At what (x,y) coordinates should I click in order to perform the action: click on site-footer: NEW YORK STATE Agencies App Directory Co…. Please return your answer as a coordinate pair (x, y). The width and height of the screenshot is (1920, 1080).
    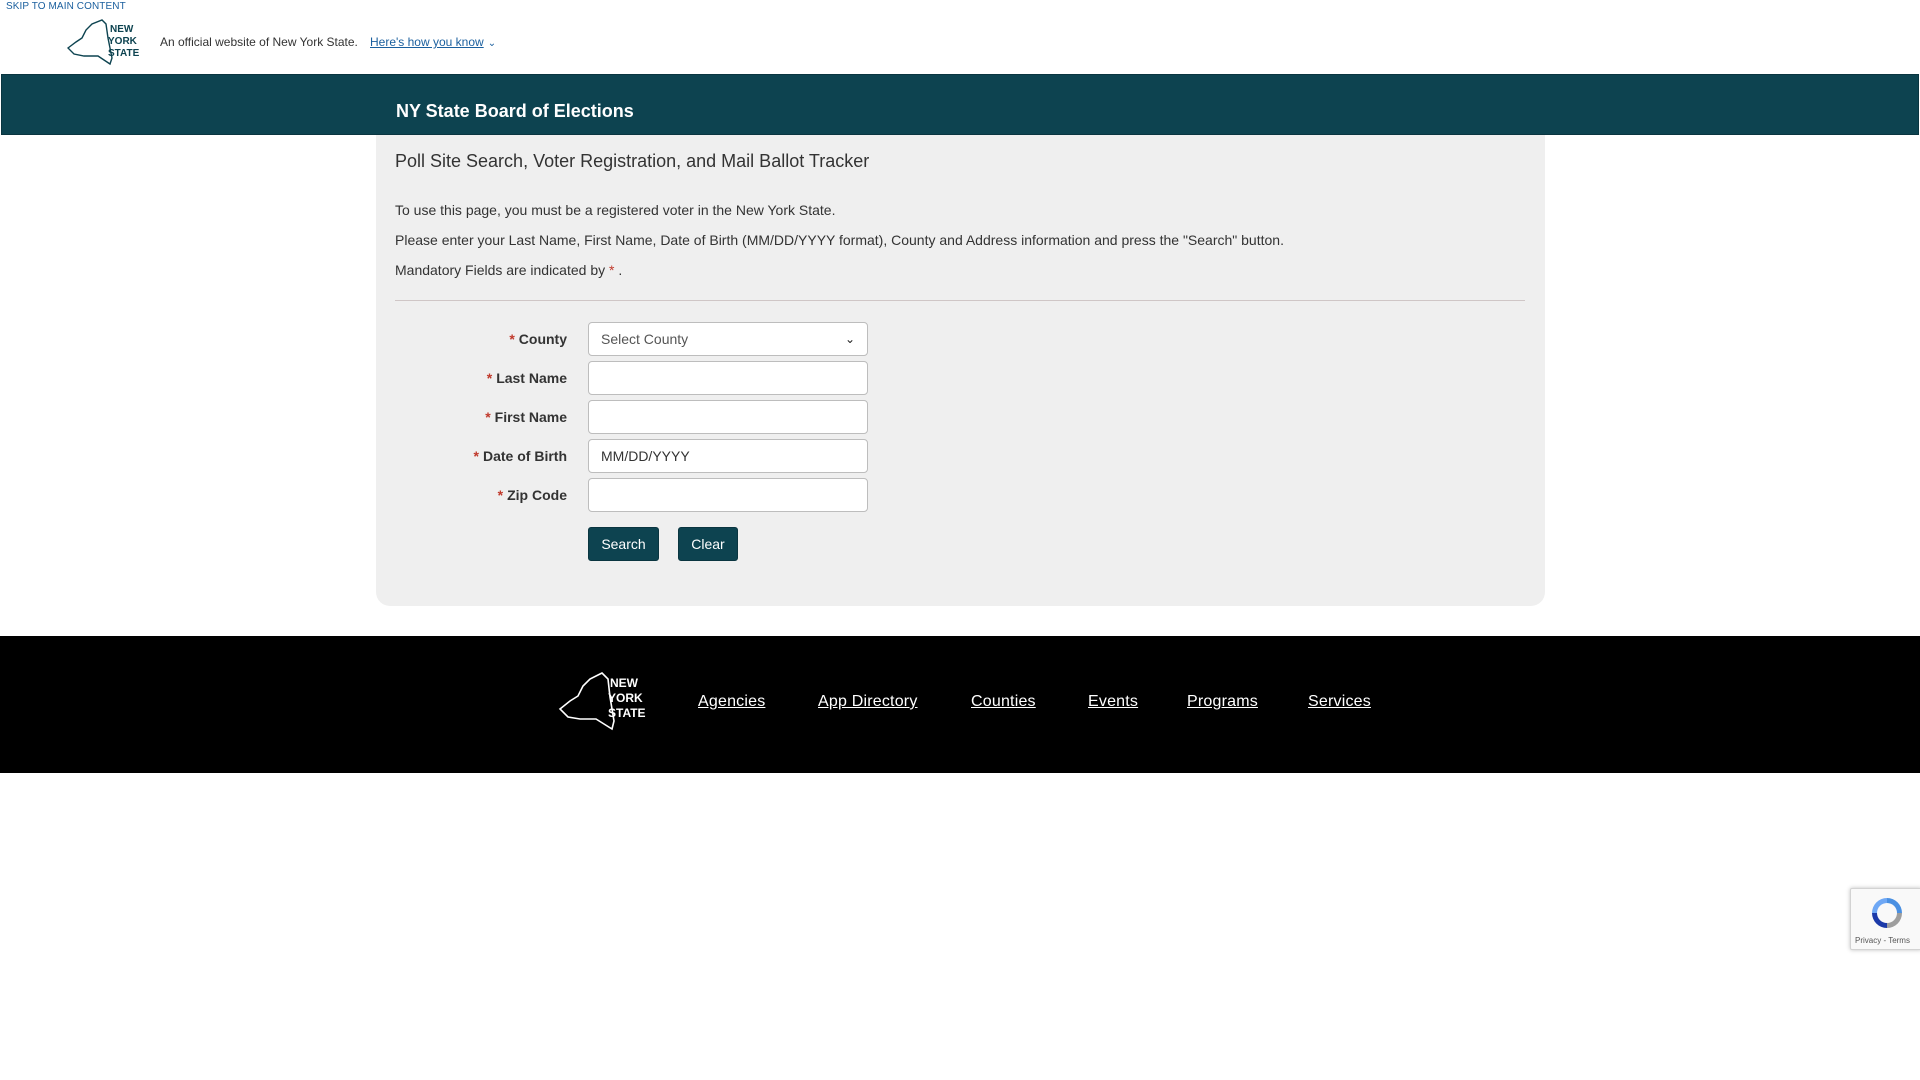
    Looking at the image, I should click on (960, 704).